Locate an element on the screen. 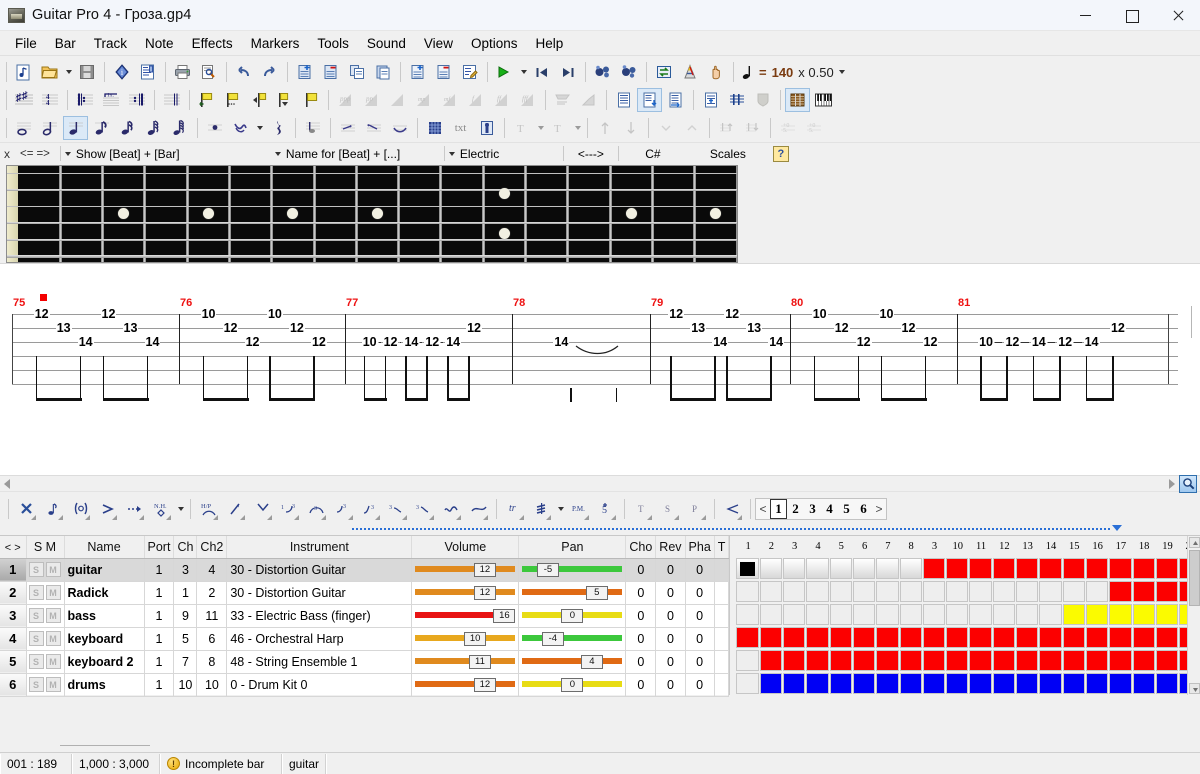  add-bar-button is located at coordinates (304, 72).